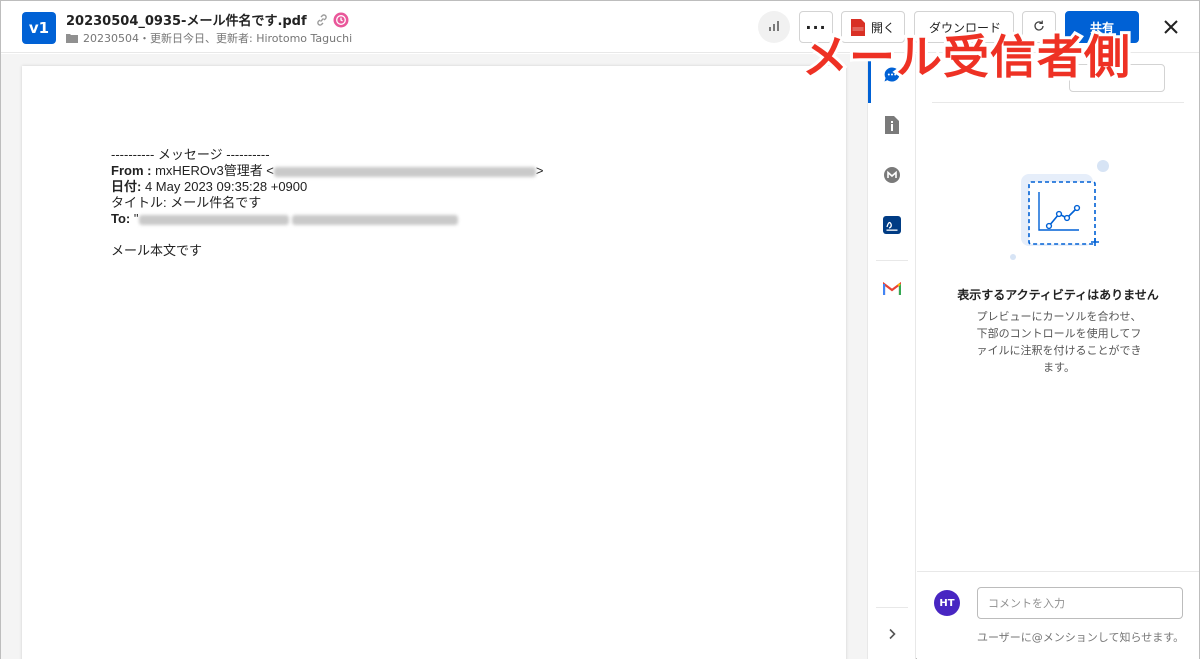 This screenshot has width=1200, height=659. Describe the element at coordinates (251, 38) in the screenshot. I see `file-update-info: 更新日今日、更新者: Hirotomo Taguchi` at that location.